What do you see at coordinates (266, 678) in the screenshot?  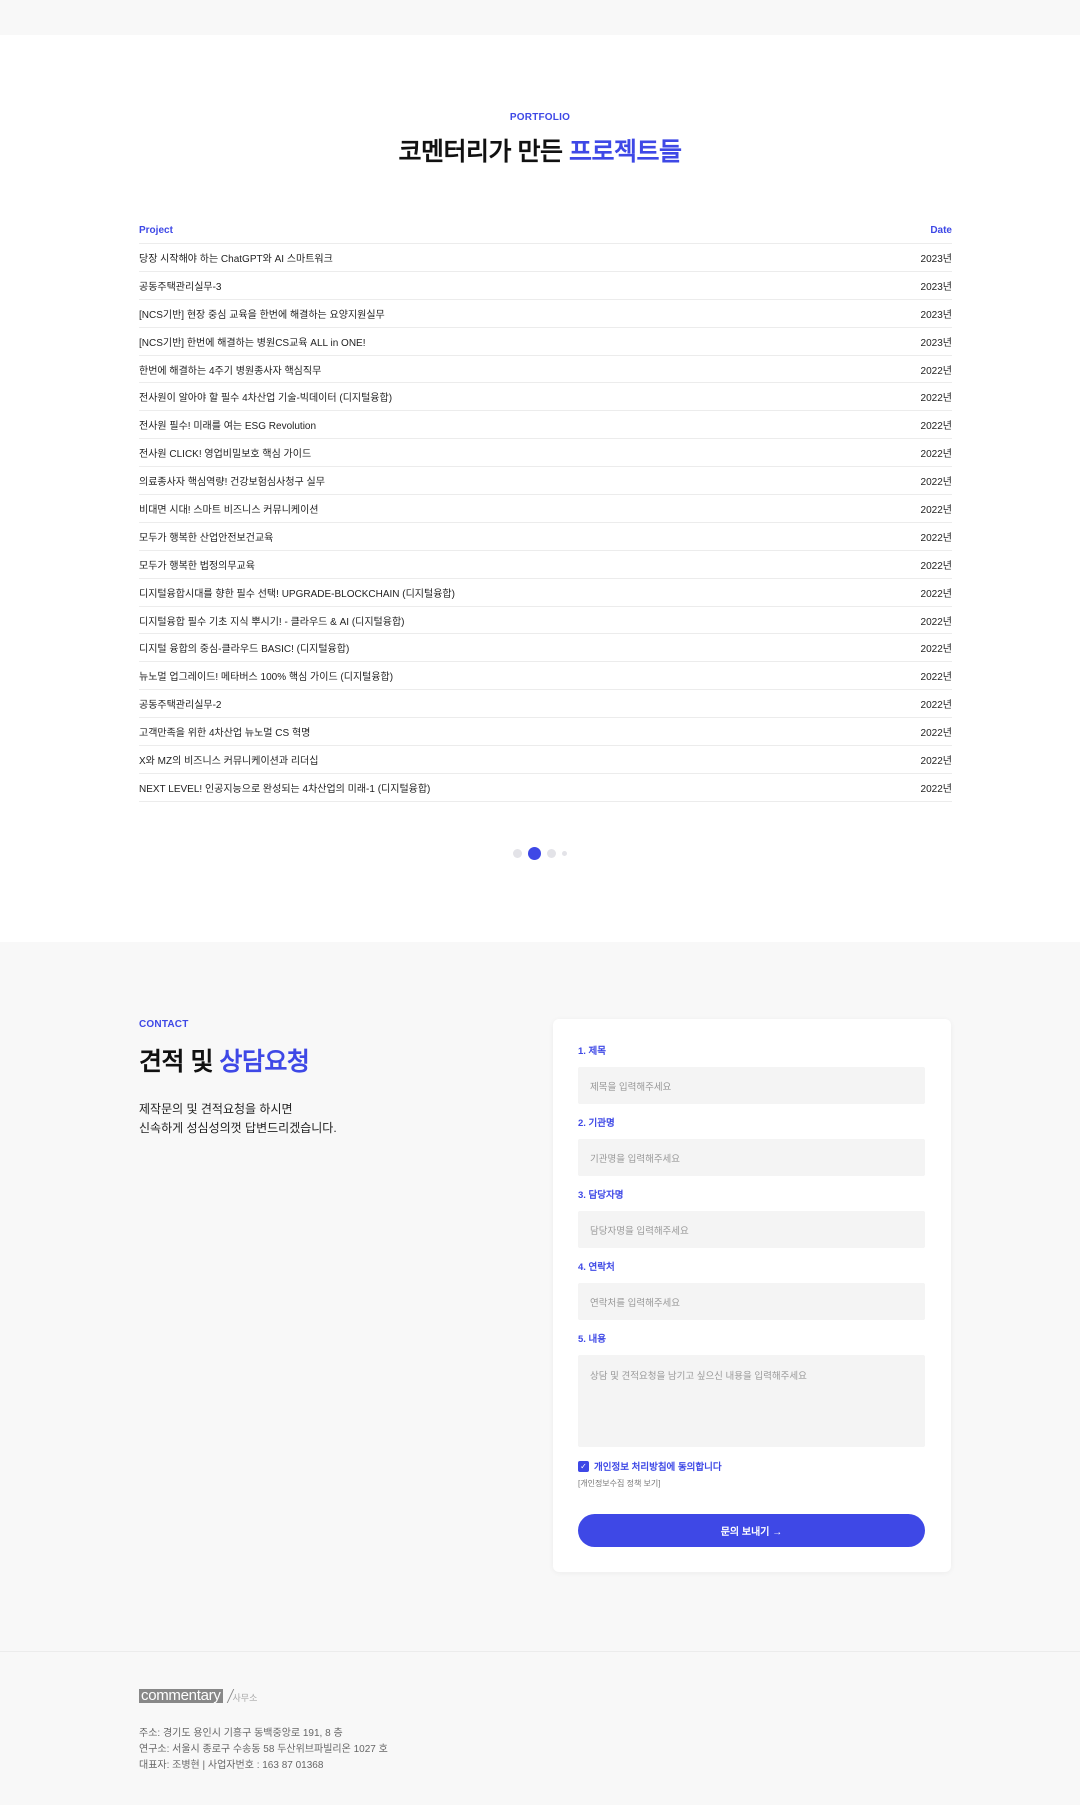 I see `project-name: 뉴노멀 업그레이드! 메타버스 100% 핵심 가이드 (디지털융합)` at bounding box center [266, 678].